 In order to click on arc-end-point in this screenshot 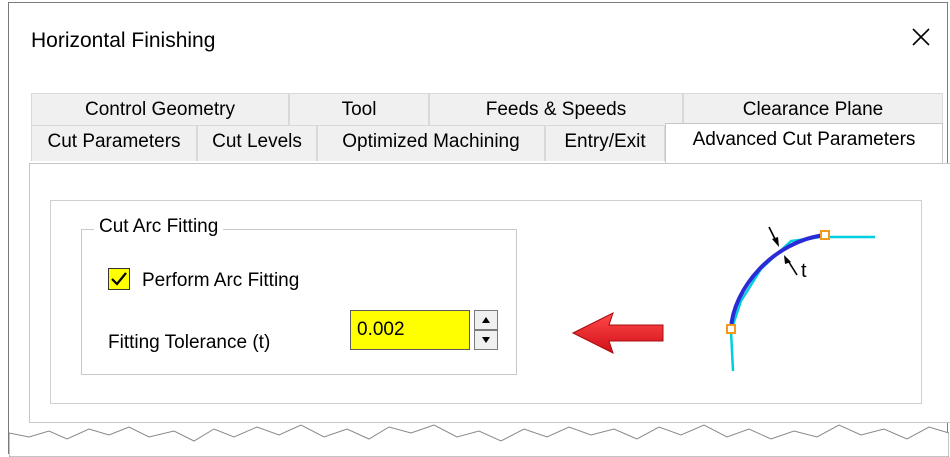, I will do `click(825, 235)`.